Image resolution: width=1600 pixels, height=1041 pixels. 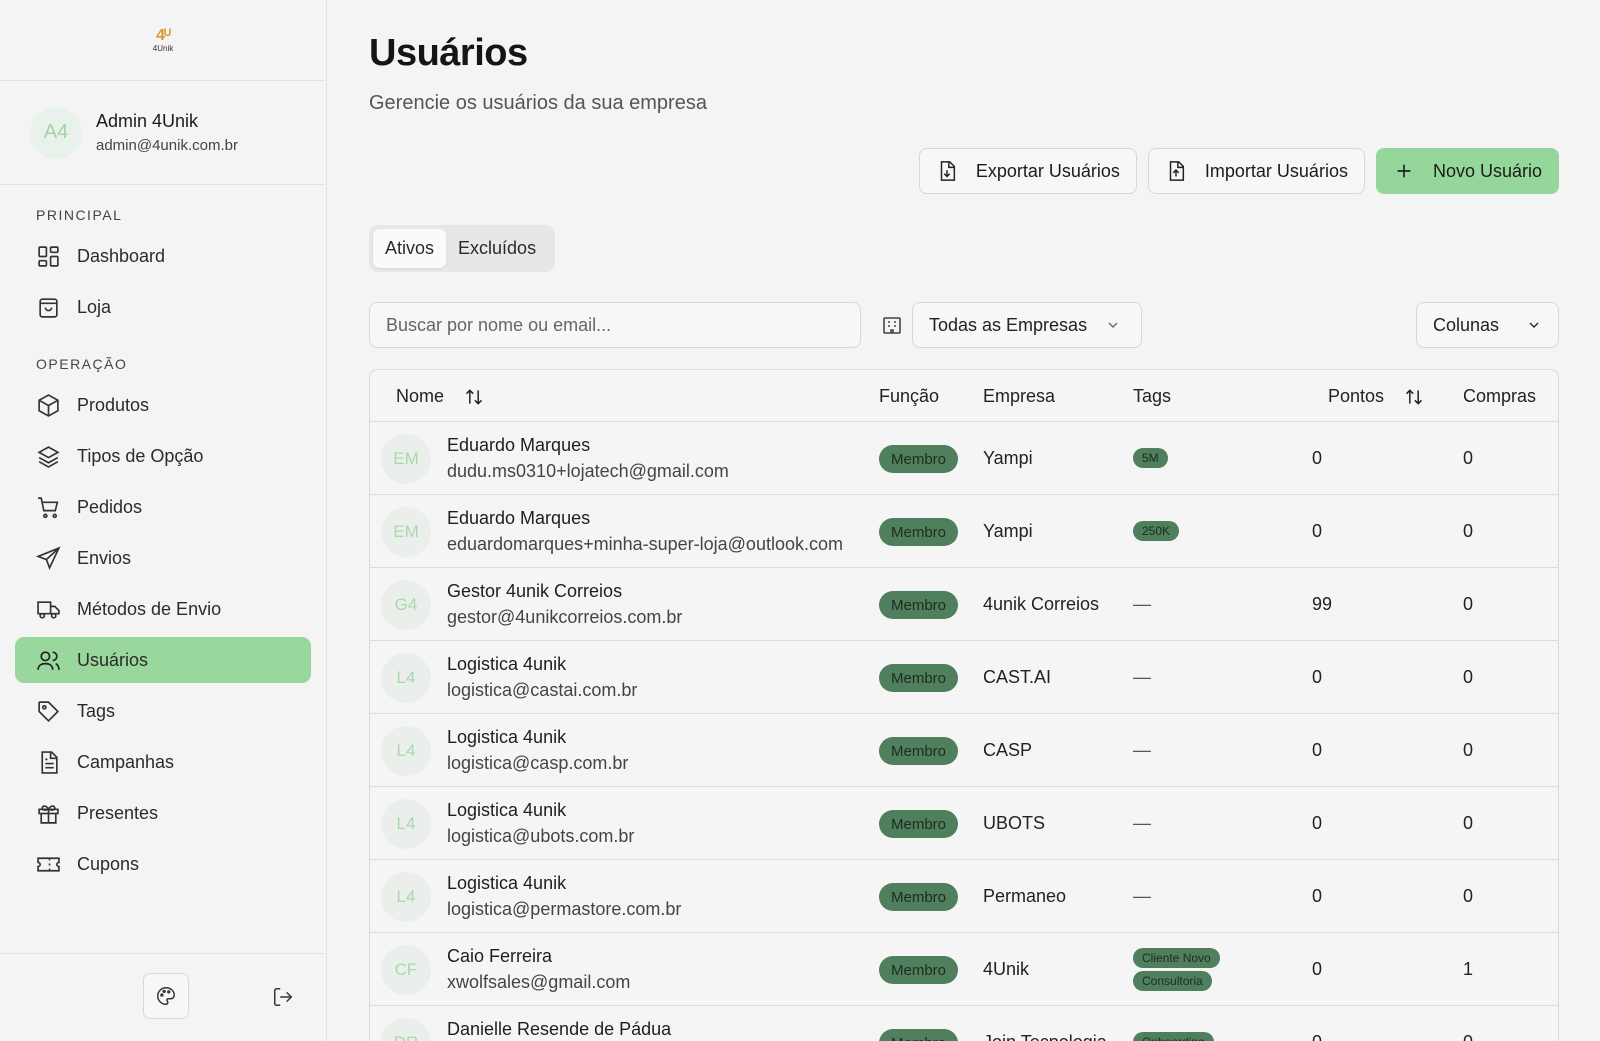 I want to click on company-cell: Permaneo, so click(x=1025, y=896).